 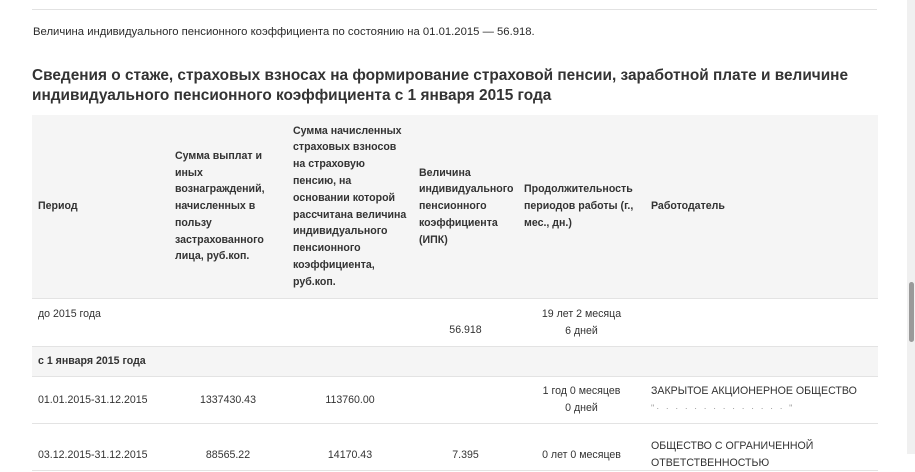 I want to click on duration-line: 6 дней, so click(x=581, y=330).